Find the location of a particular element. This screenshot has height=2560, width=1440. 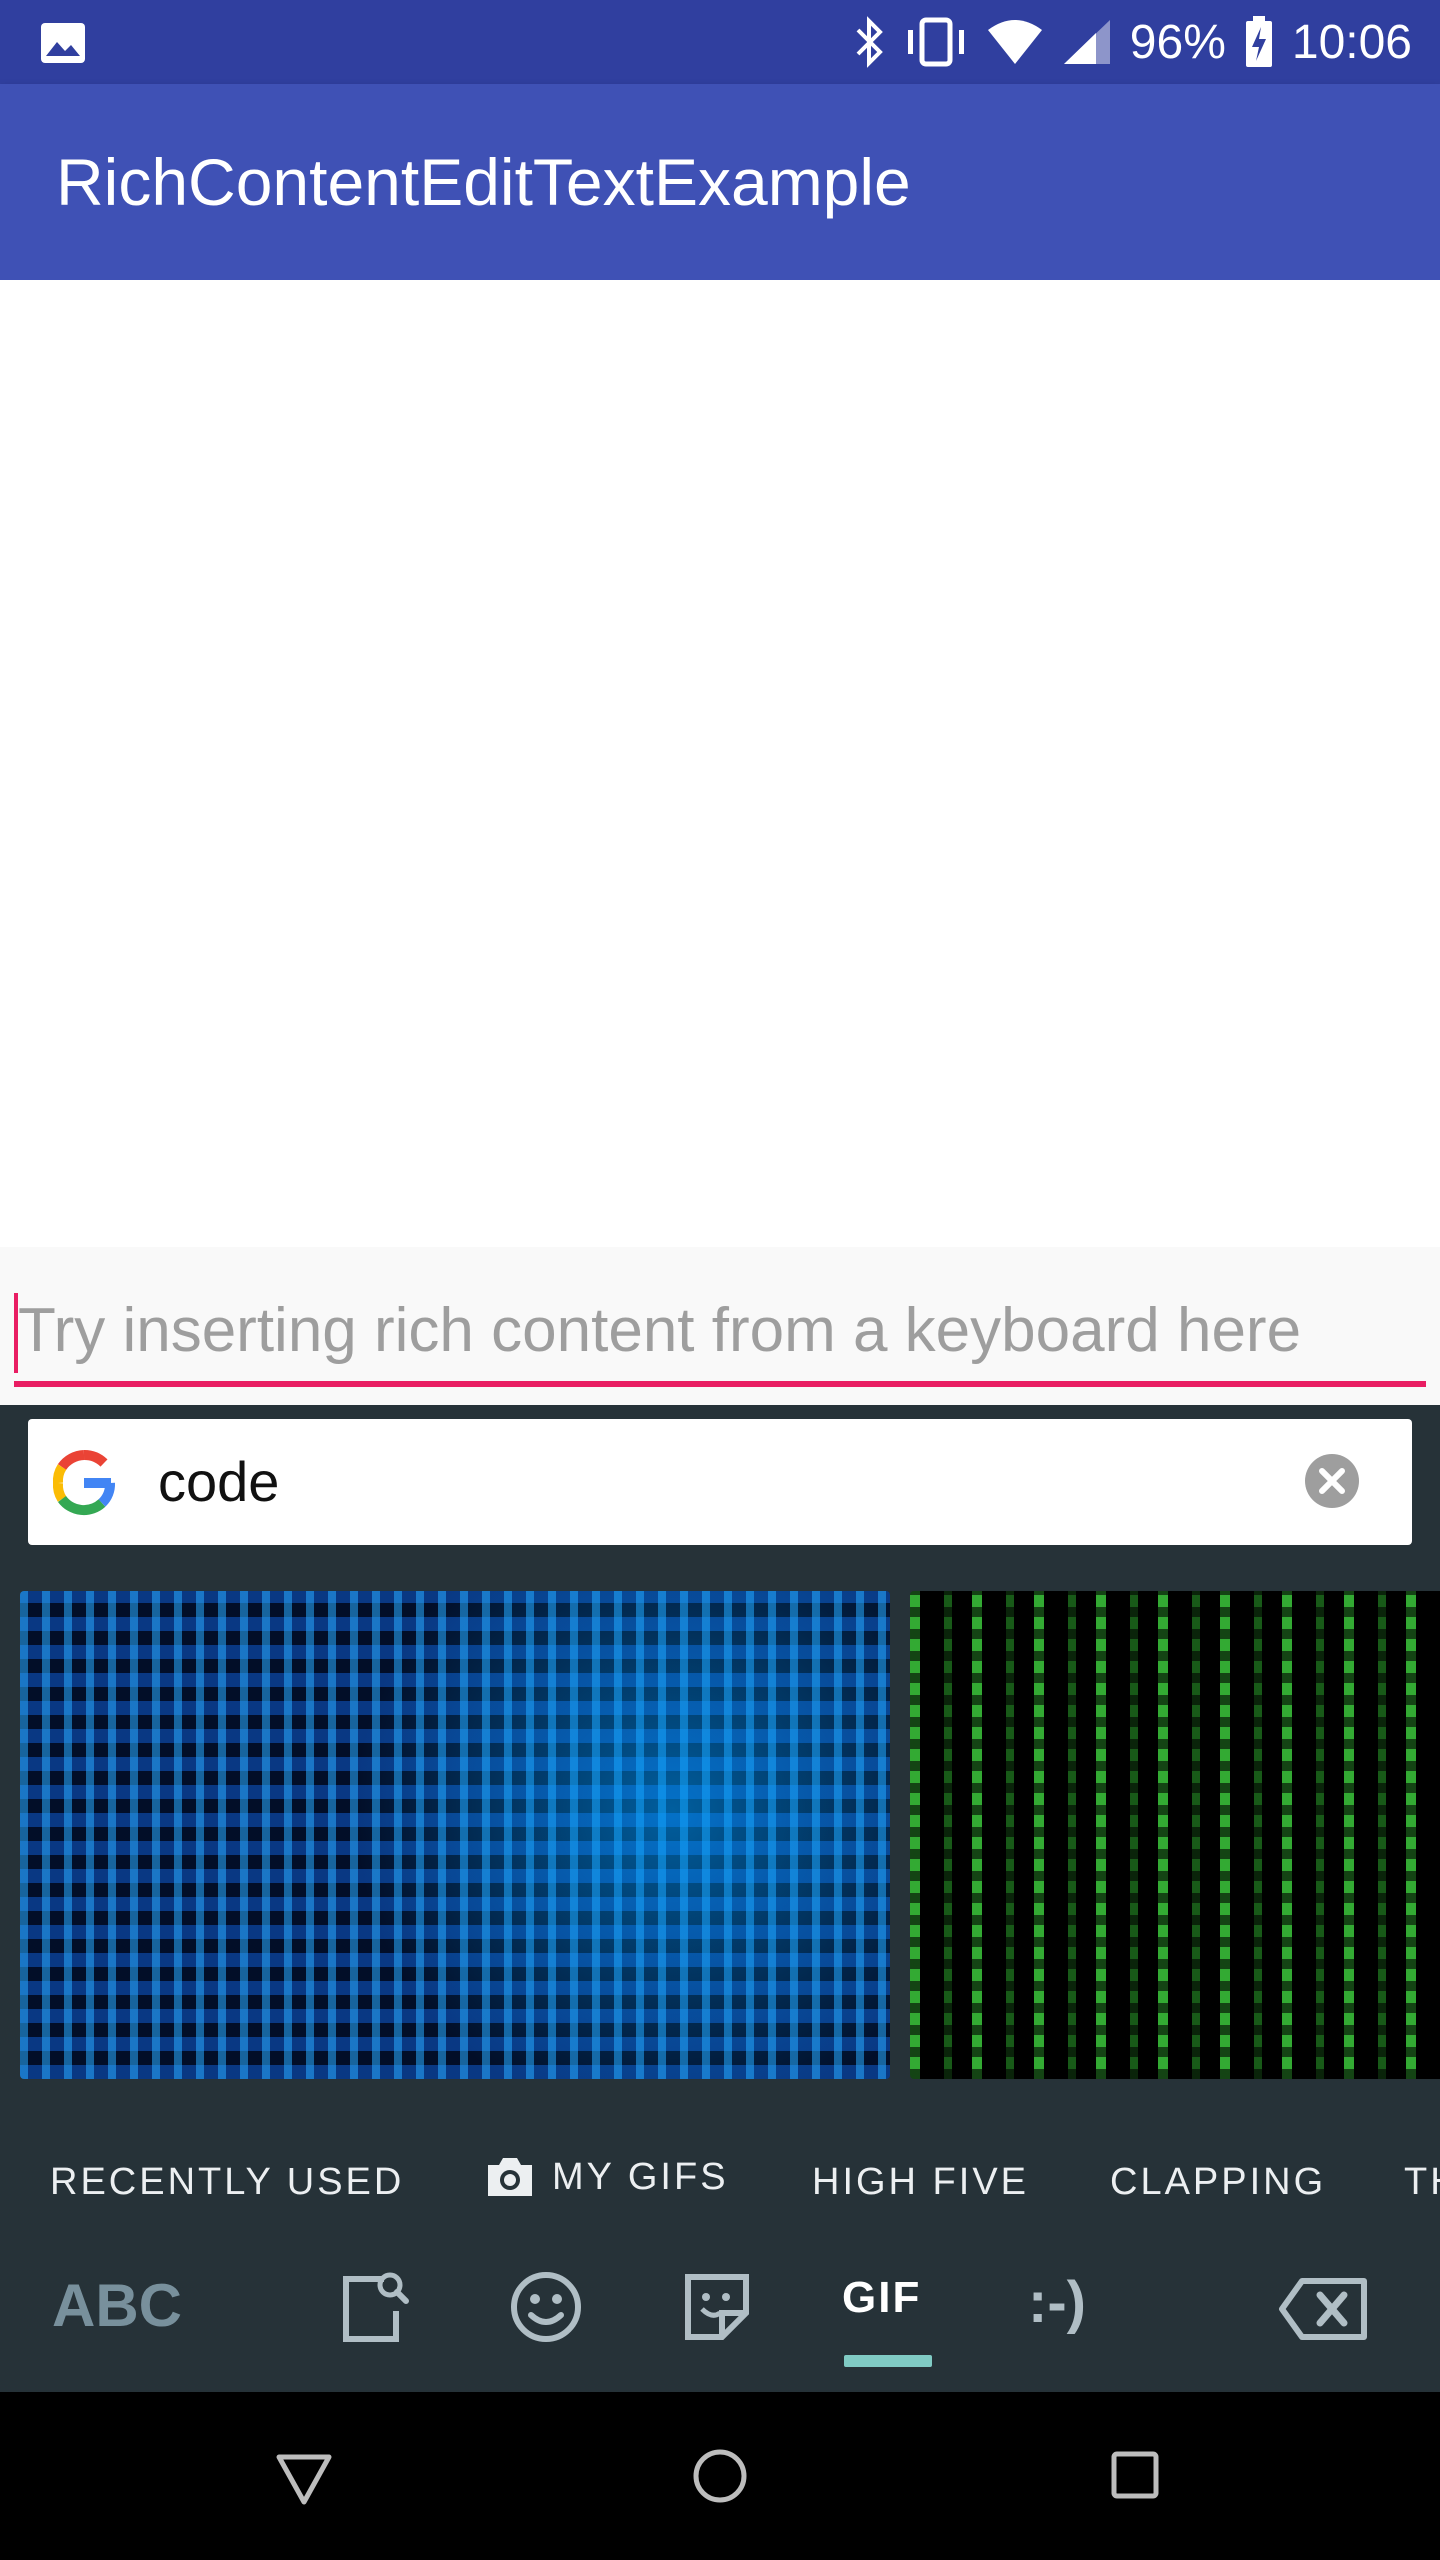

back-triangle-icon is located at coordinates (304, 2480).